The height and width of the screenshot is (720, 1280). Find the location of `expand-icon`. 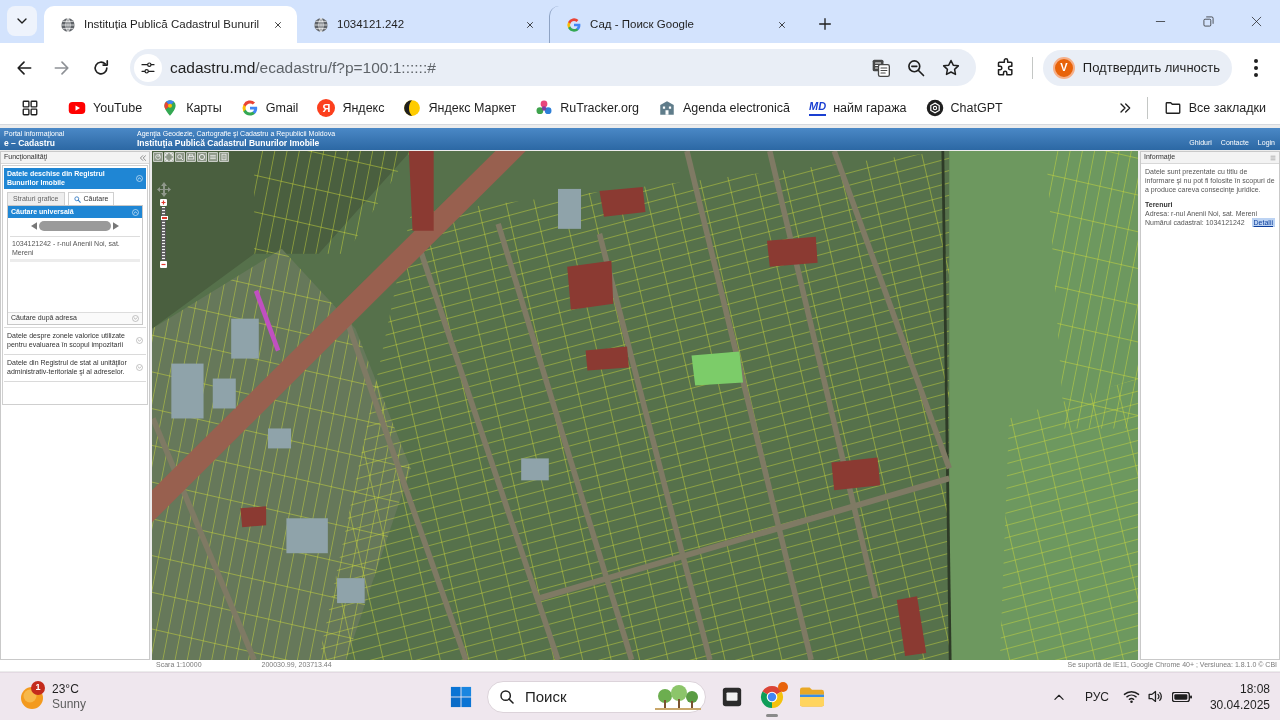

expand-icon is located at coordinates (169, 157).